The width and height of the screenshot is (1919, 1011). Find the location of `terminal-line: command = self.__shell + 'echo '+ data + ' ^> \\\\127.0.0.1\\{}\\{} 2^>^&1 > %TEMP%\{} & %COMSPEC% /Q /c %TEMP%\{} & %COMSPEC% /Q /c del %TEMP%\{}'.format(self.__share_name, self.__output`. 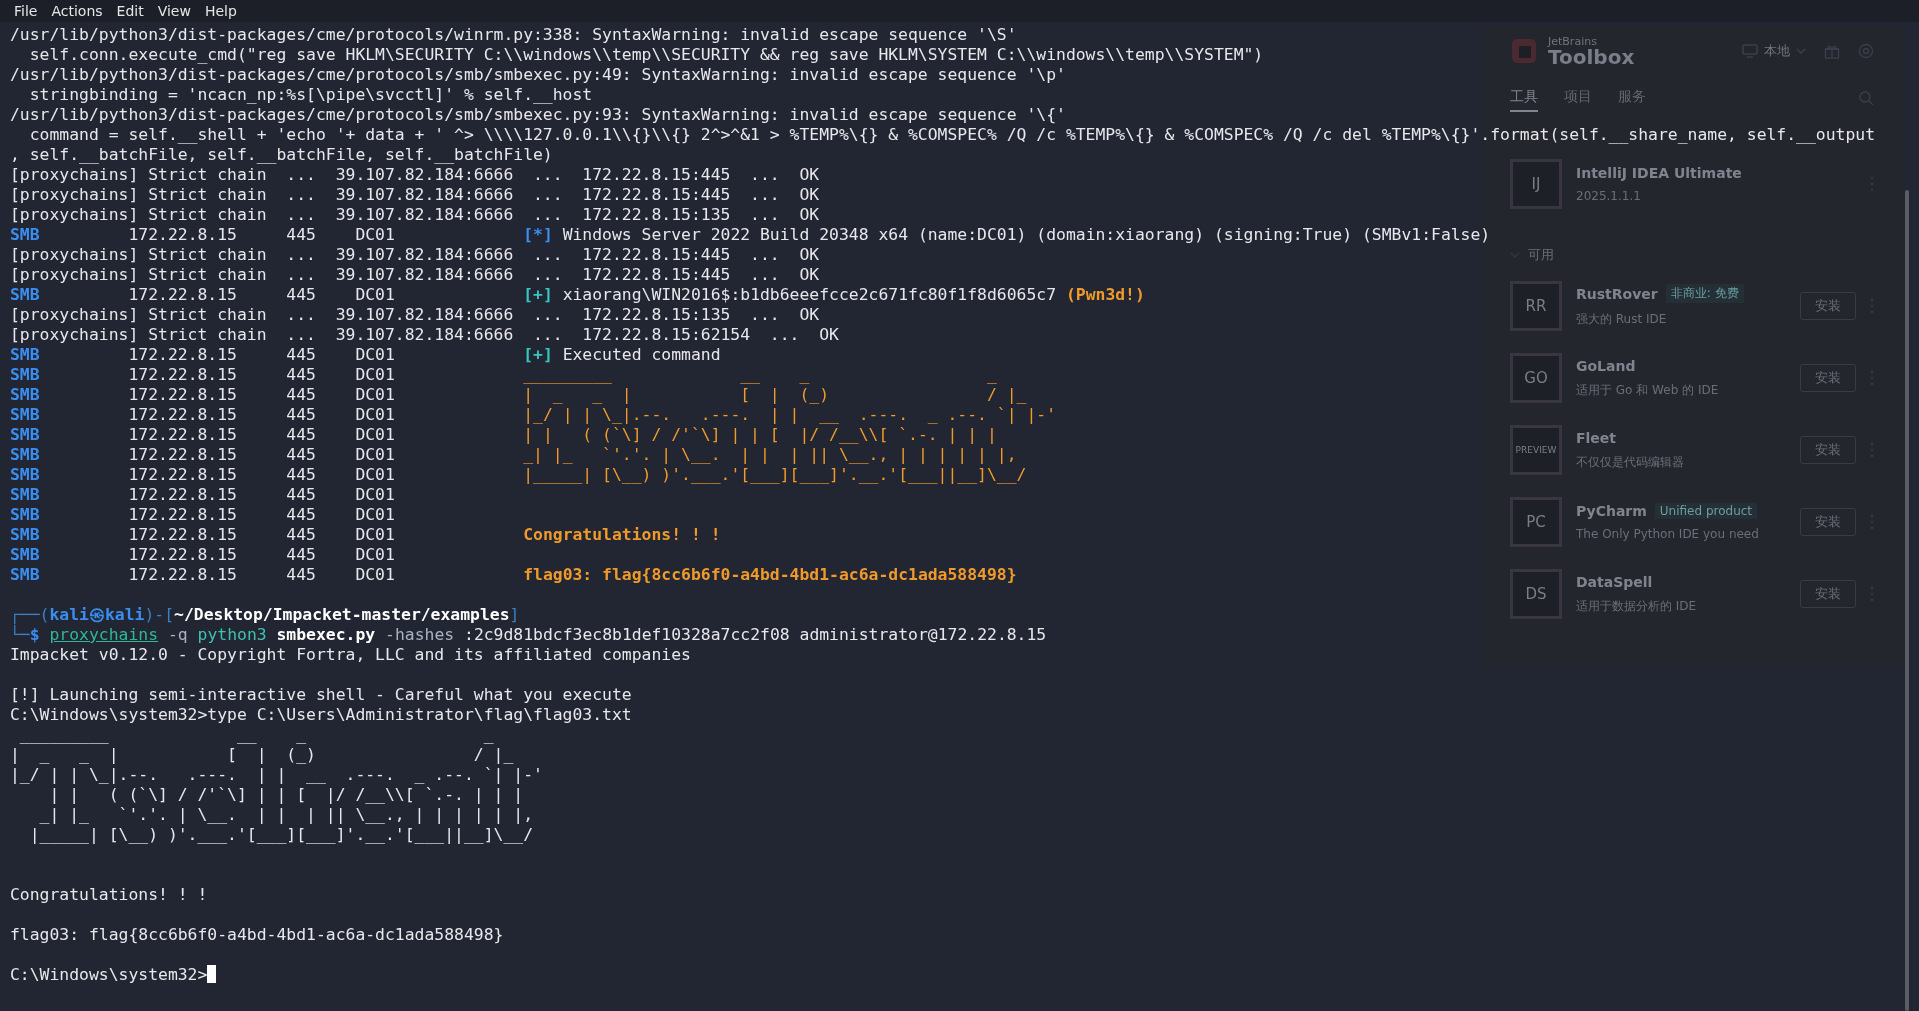

terminal-line: command = self.__shell + 'echo '+ data + ' ^> \\\\127.0.0.1\\{}\\{} 2^>^&1 > %TEMP%\{} & %COMSPEC% /Q /c %TEMP%\{} & %COMSPEC% /Q /c del %TEMP%\{}'.format(self.__share_name, self.__output is located at coordinates (952, 135).